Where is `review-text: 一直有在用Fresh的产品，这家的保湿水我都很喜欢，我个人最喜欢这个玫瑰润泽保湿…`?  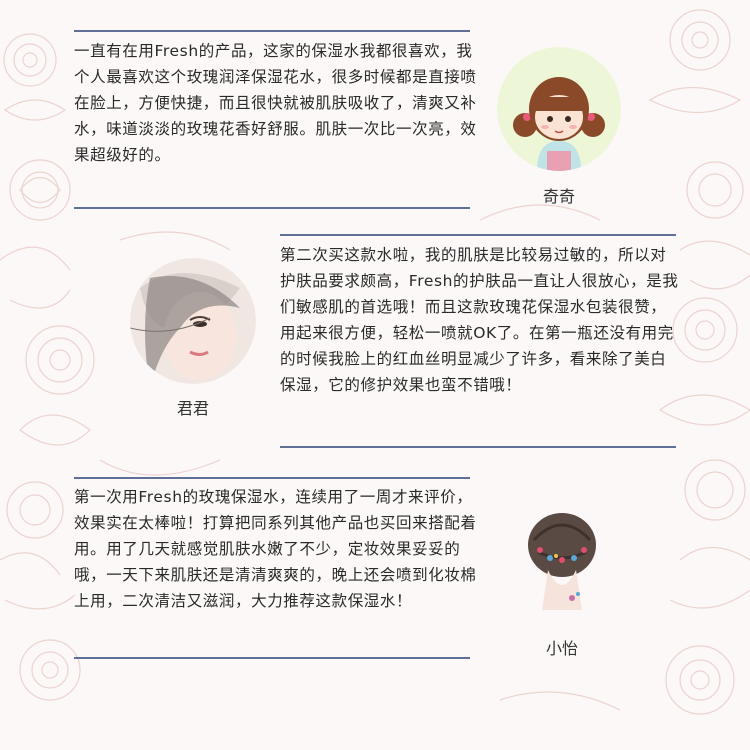
review-text: 一直有在用Fresh的产品，这家的保湿水我都很喜欢，我个人最喜欢这个玫瑰润泽保湿… is located at coordinates (275, 103).